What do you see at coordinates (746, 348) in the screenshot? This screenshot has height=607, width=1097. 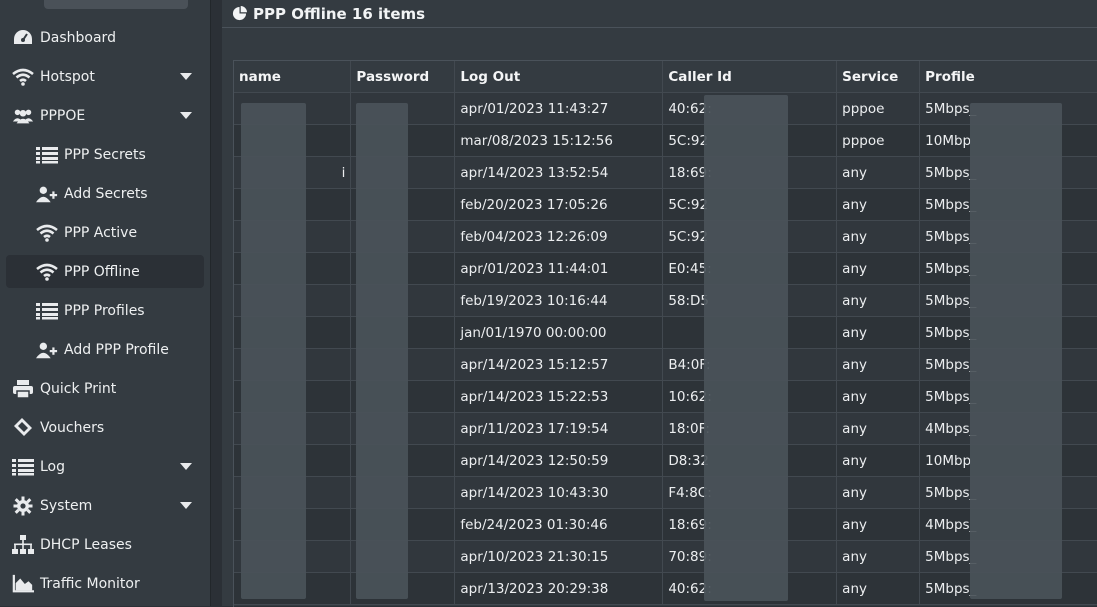 I see `redacted-caller-id-column` at bounding box center [746, 348].